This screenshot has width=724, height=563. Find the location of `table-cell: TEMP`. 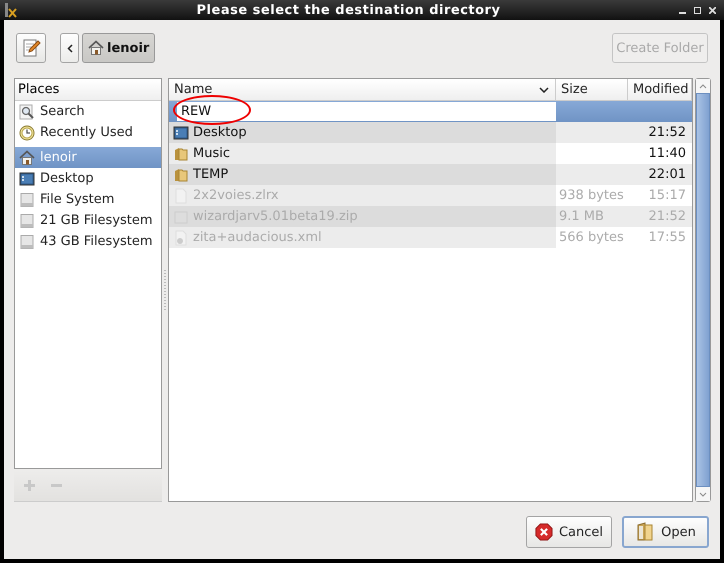

table-cell: TEMP is located at coordinates (362, 174).